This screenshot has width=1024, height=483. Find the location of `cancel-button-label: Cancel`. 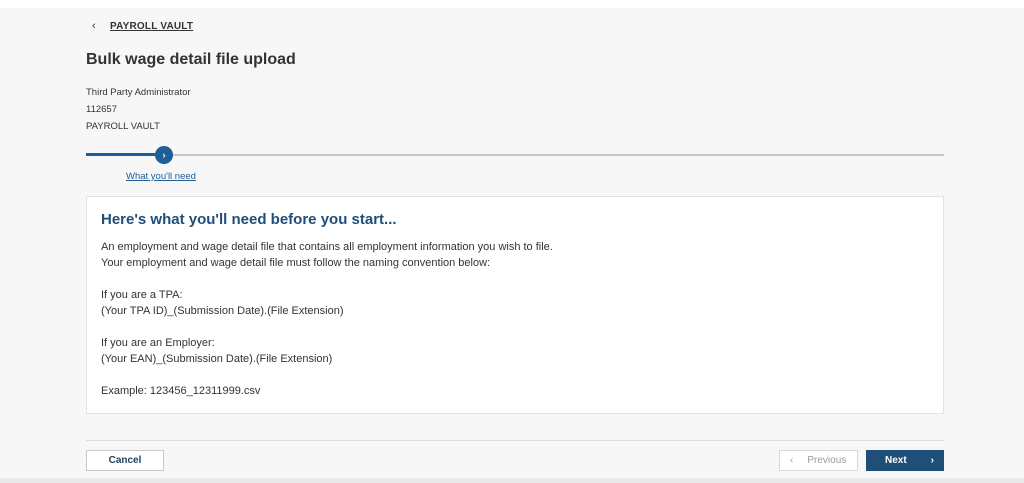

cancel-button-label: Cancel is located at coordinates (125, 460).